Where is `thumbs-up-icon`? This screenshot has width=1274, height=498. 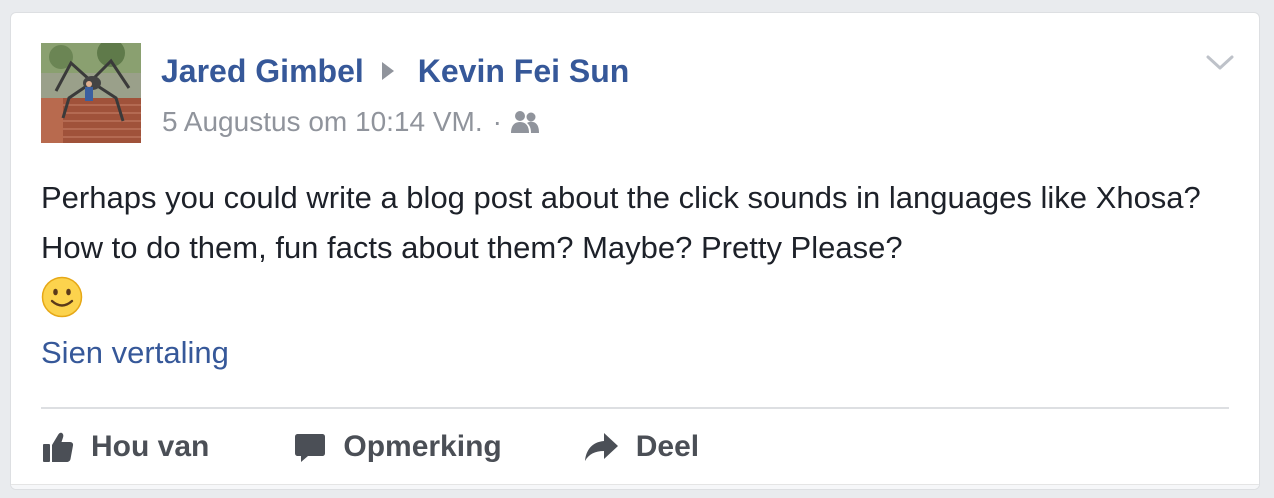 thumbs-up-icon is located at coordinates (58, 447).